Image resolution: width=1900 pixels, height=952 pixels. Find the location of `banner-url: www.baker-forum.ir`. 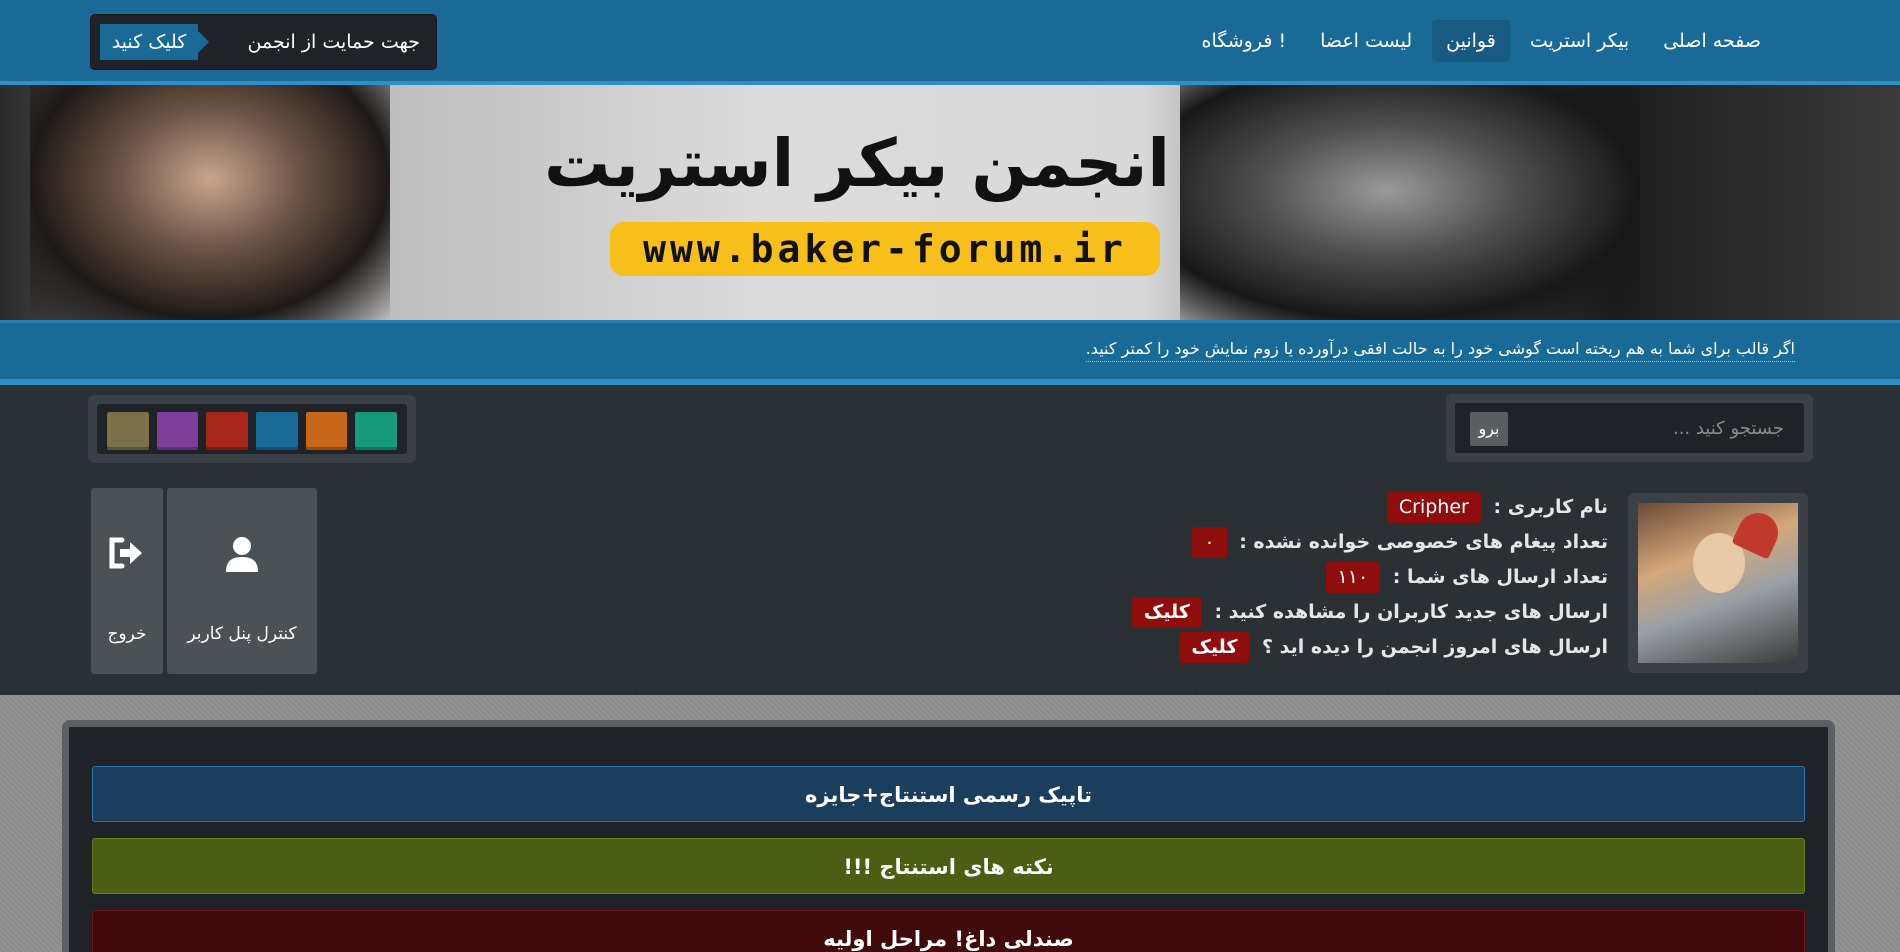

banner-url: www.baker-forum.ir is located at coordinates (885, 249).